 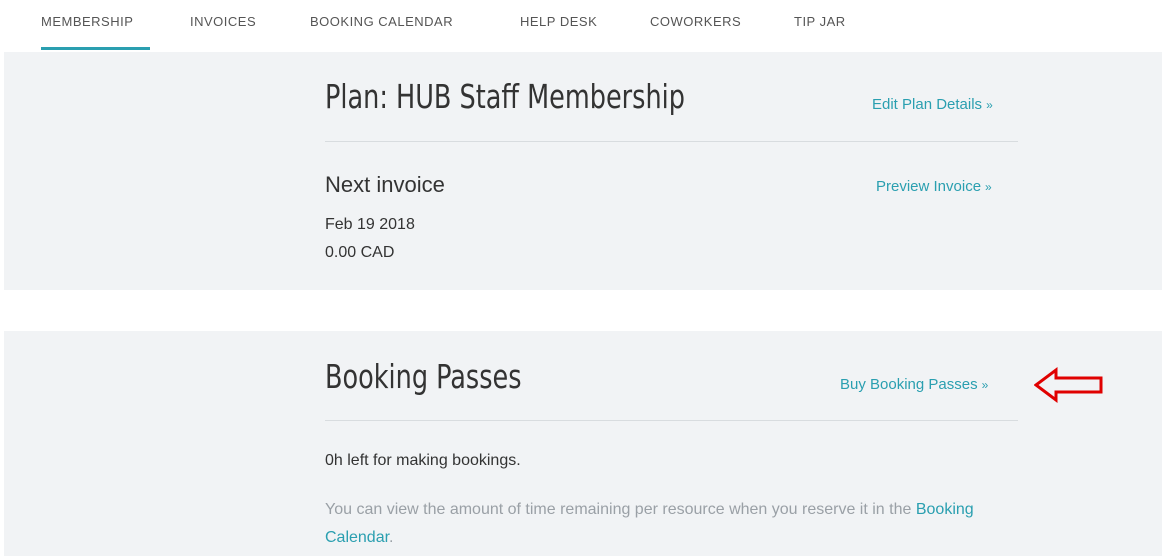 What do you see at coordinates (223, 21) in the screenshot?
I see `tab-invoices: INVOICES` at bounding box center [223, 21].